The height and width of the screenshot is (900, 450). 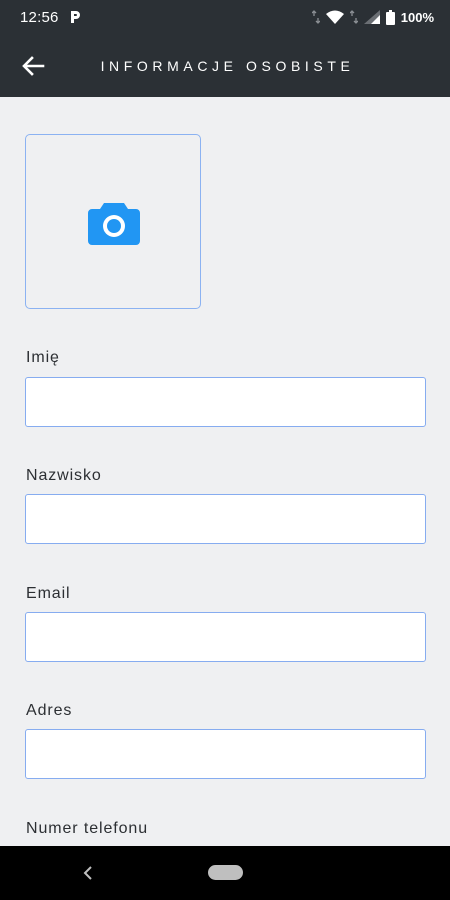 What do you see at coordinates (417, 17) in the screenshot?
I see `battery-percent: 100%` at bounding box center [417, 17].